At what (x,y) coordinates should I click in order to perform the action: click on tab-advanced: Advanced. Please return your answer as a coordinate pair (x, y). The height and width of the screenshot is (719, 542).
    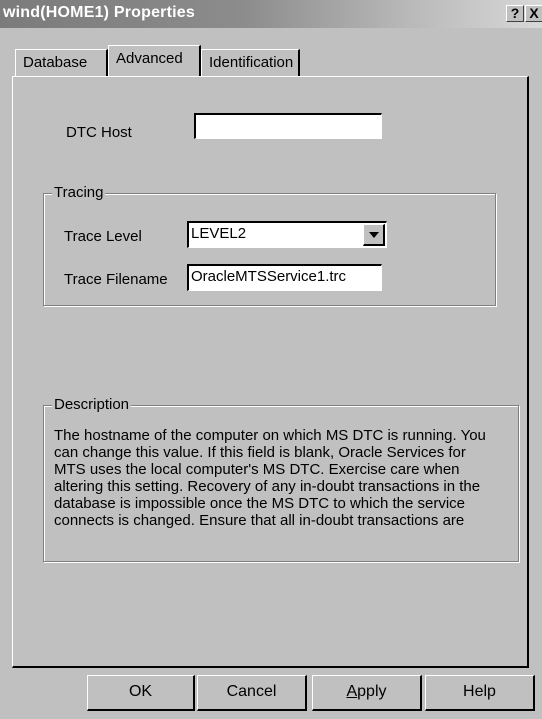
    Looking at the image, I should click on (154, 60).